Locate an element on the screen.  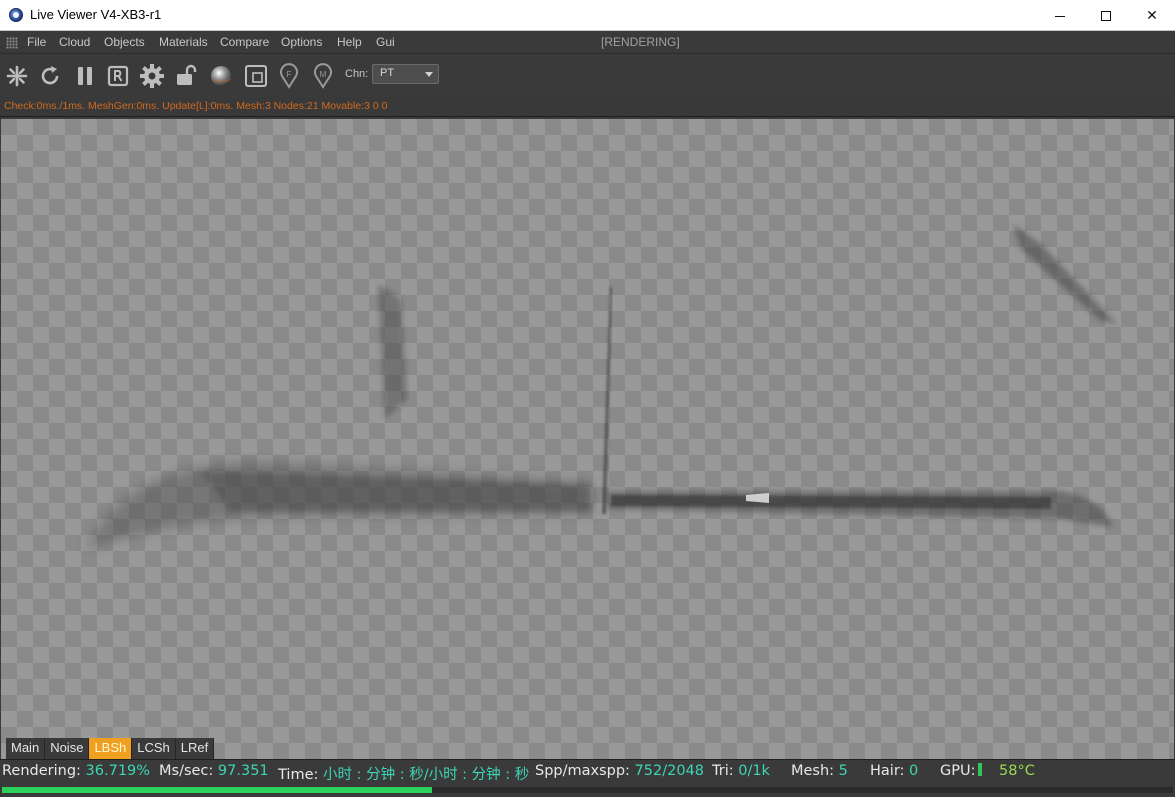
menu-cloud: Cloud is located at coordinates (74, 42).